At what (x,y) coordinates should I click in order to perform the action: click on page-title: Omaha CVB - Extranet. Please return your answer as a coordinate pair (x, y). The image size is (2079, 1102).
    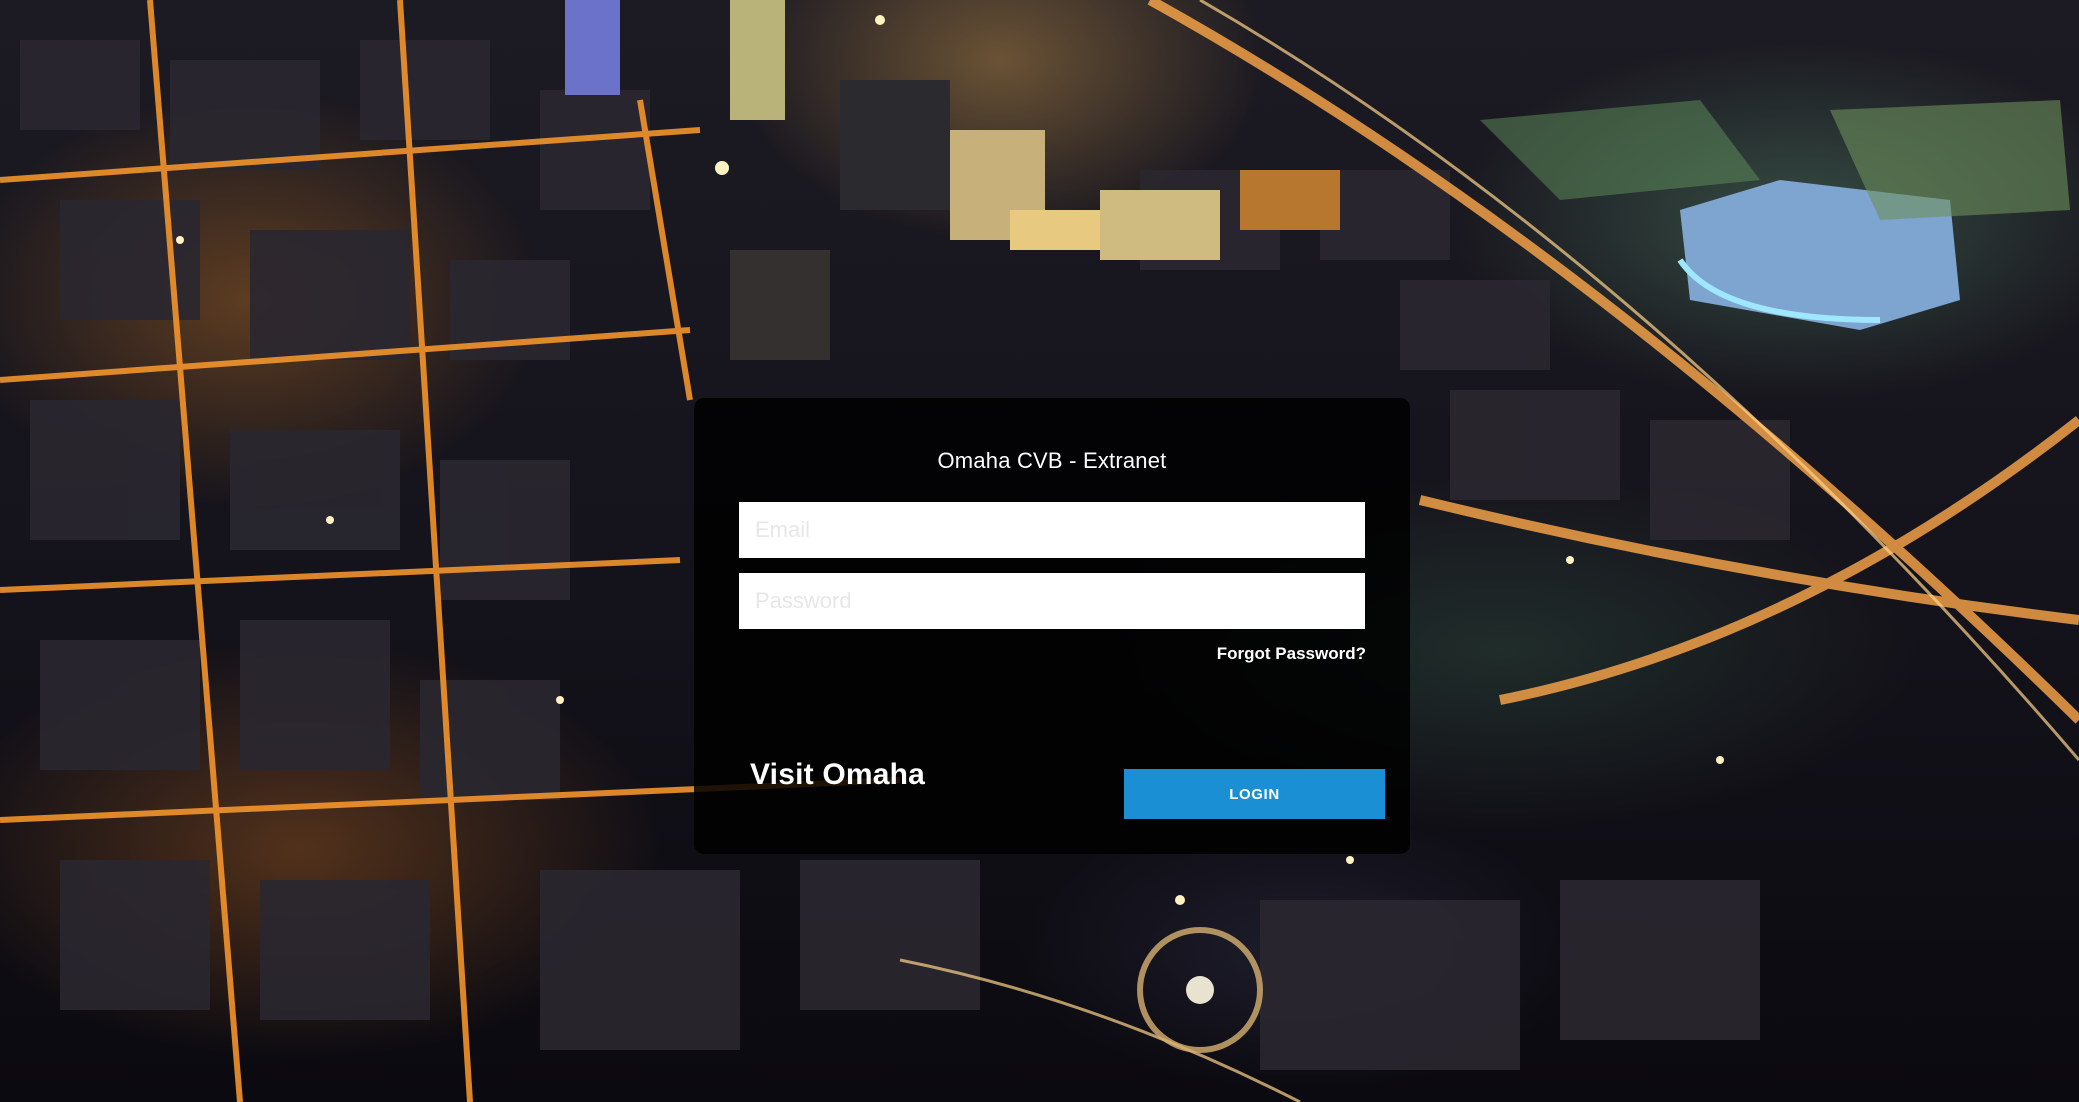
    Looking at the image, I should click on (1052, 460).